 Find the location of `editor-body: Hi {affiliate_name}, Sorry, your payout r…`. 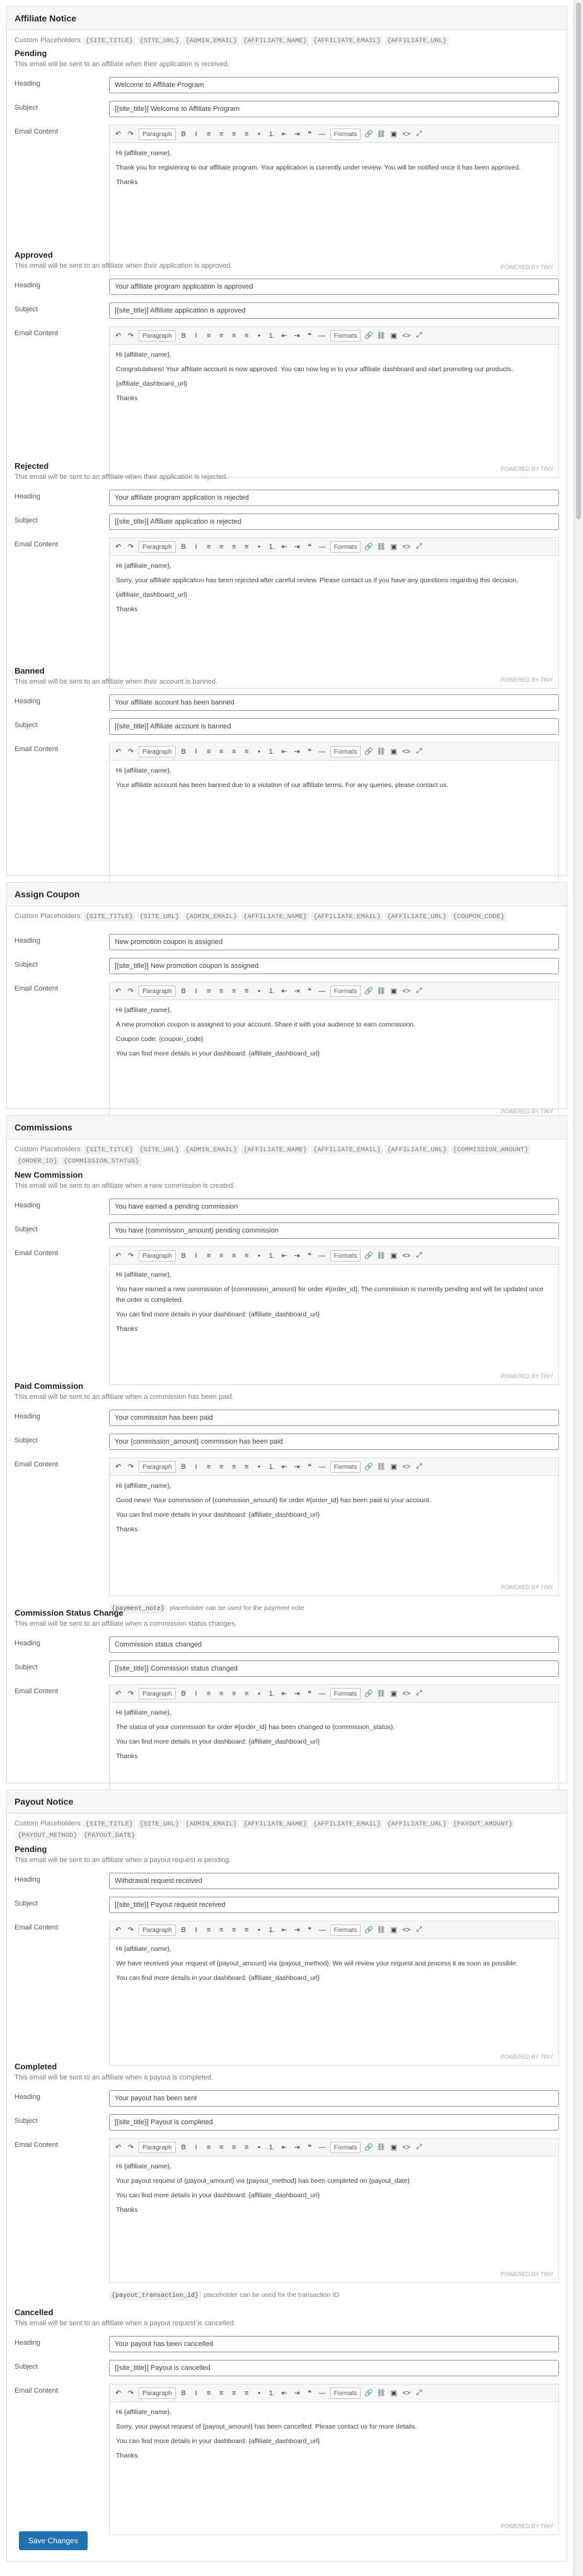

editor-body: Hi {affiliate_name}, Sorry, your payout r… is located at coordinates (334, 2468).